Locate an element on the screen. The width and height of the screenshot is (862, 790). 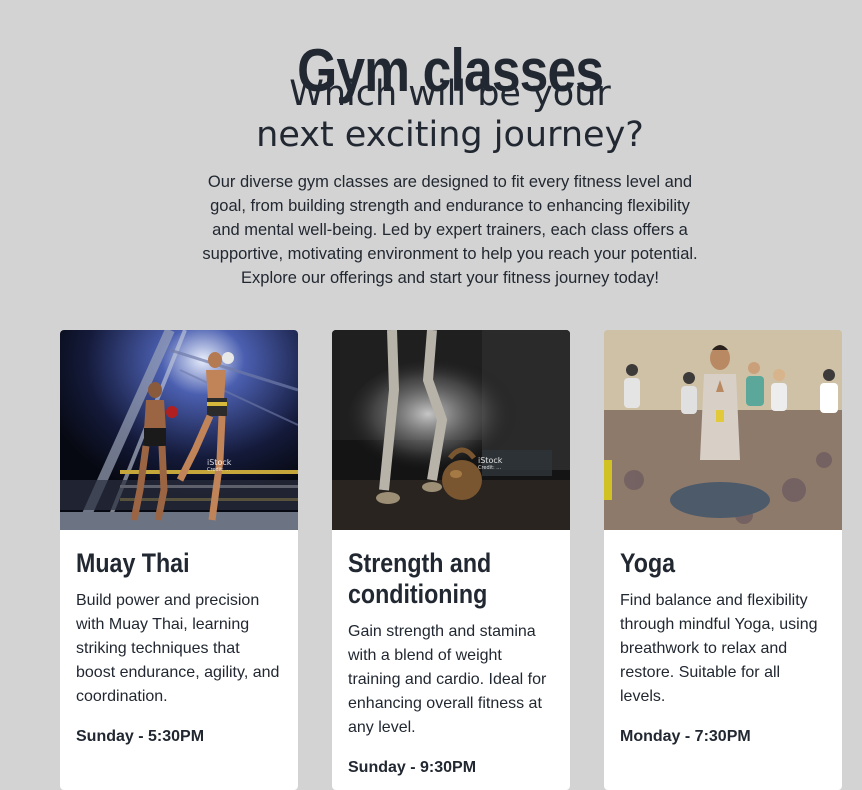
card-title: Muay Thai is located at coordinates (133, 563).